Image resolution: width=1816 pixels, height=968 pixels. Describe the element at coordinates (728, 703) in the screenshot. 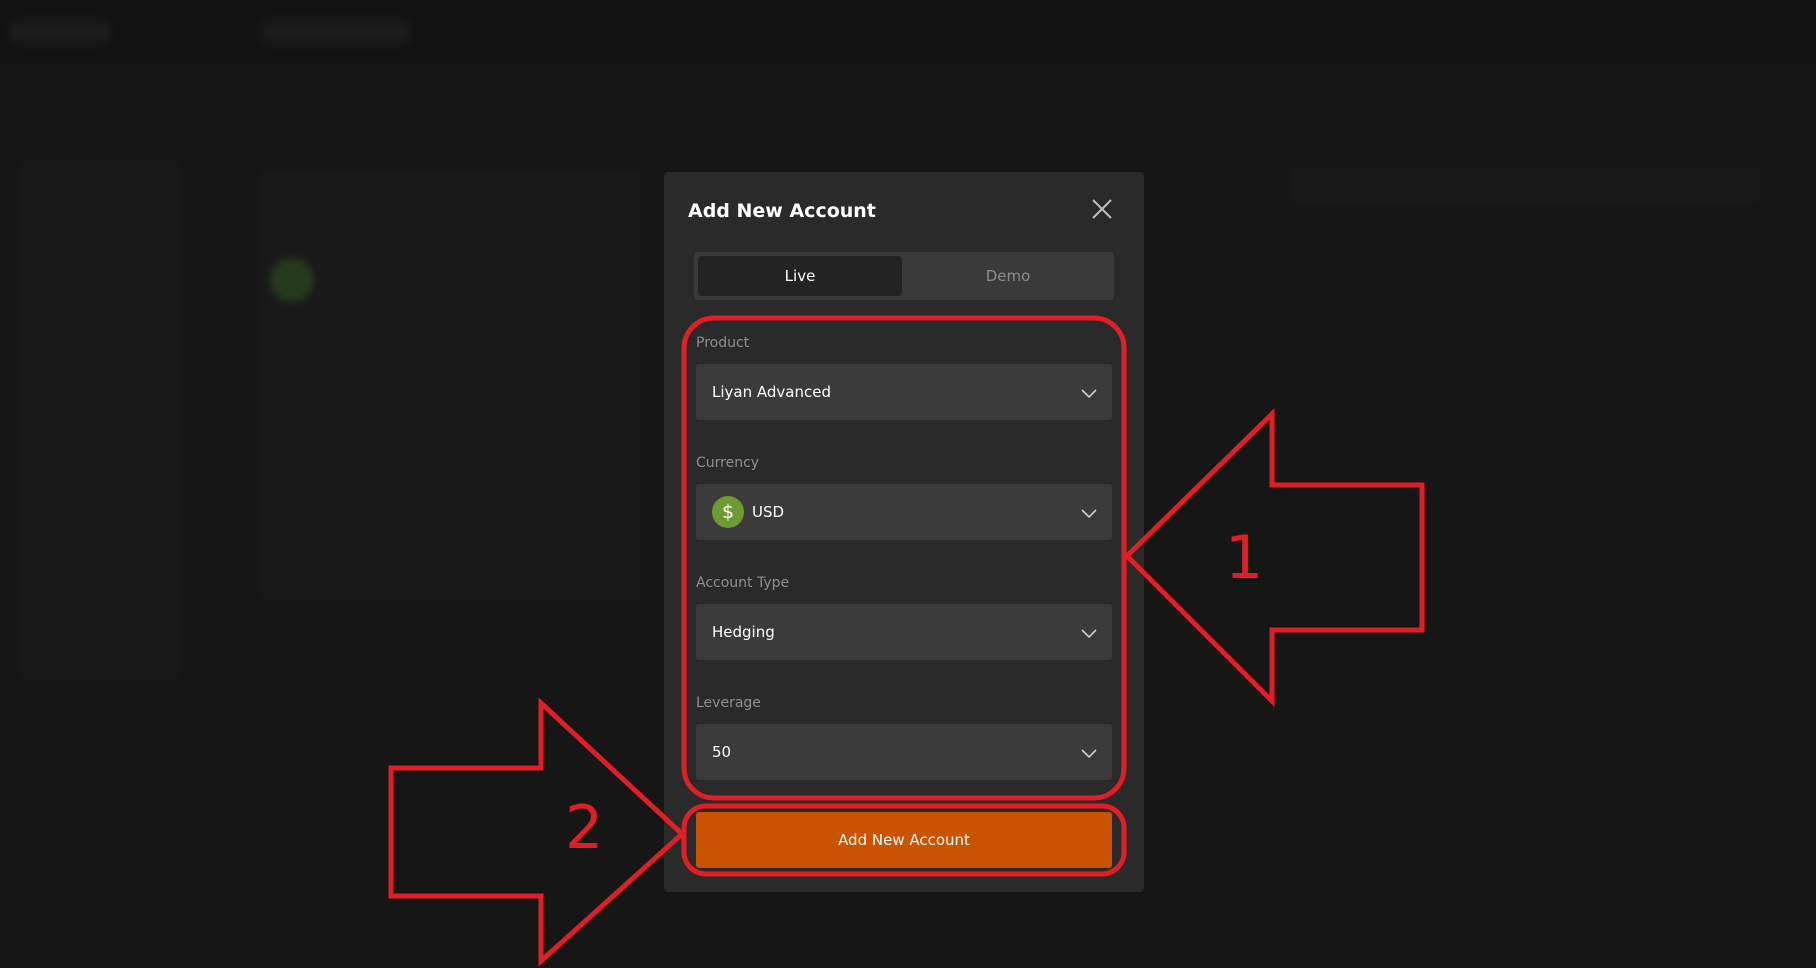

I see `leverage-label: Leverage` at that location.